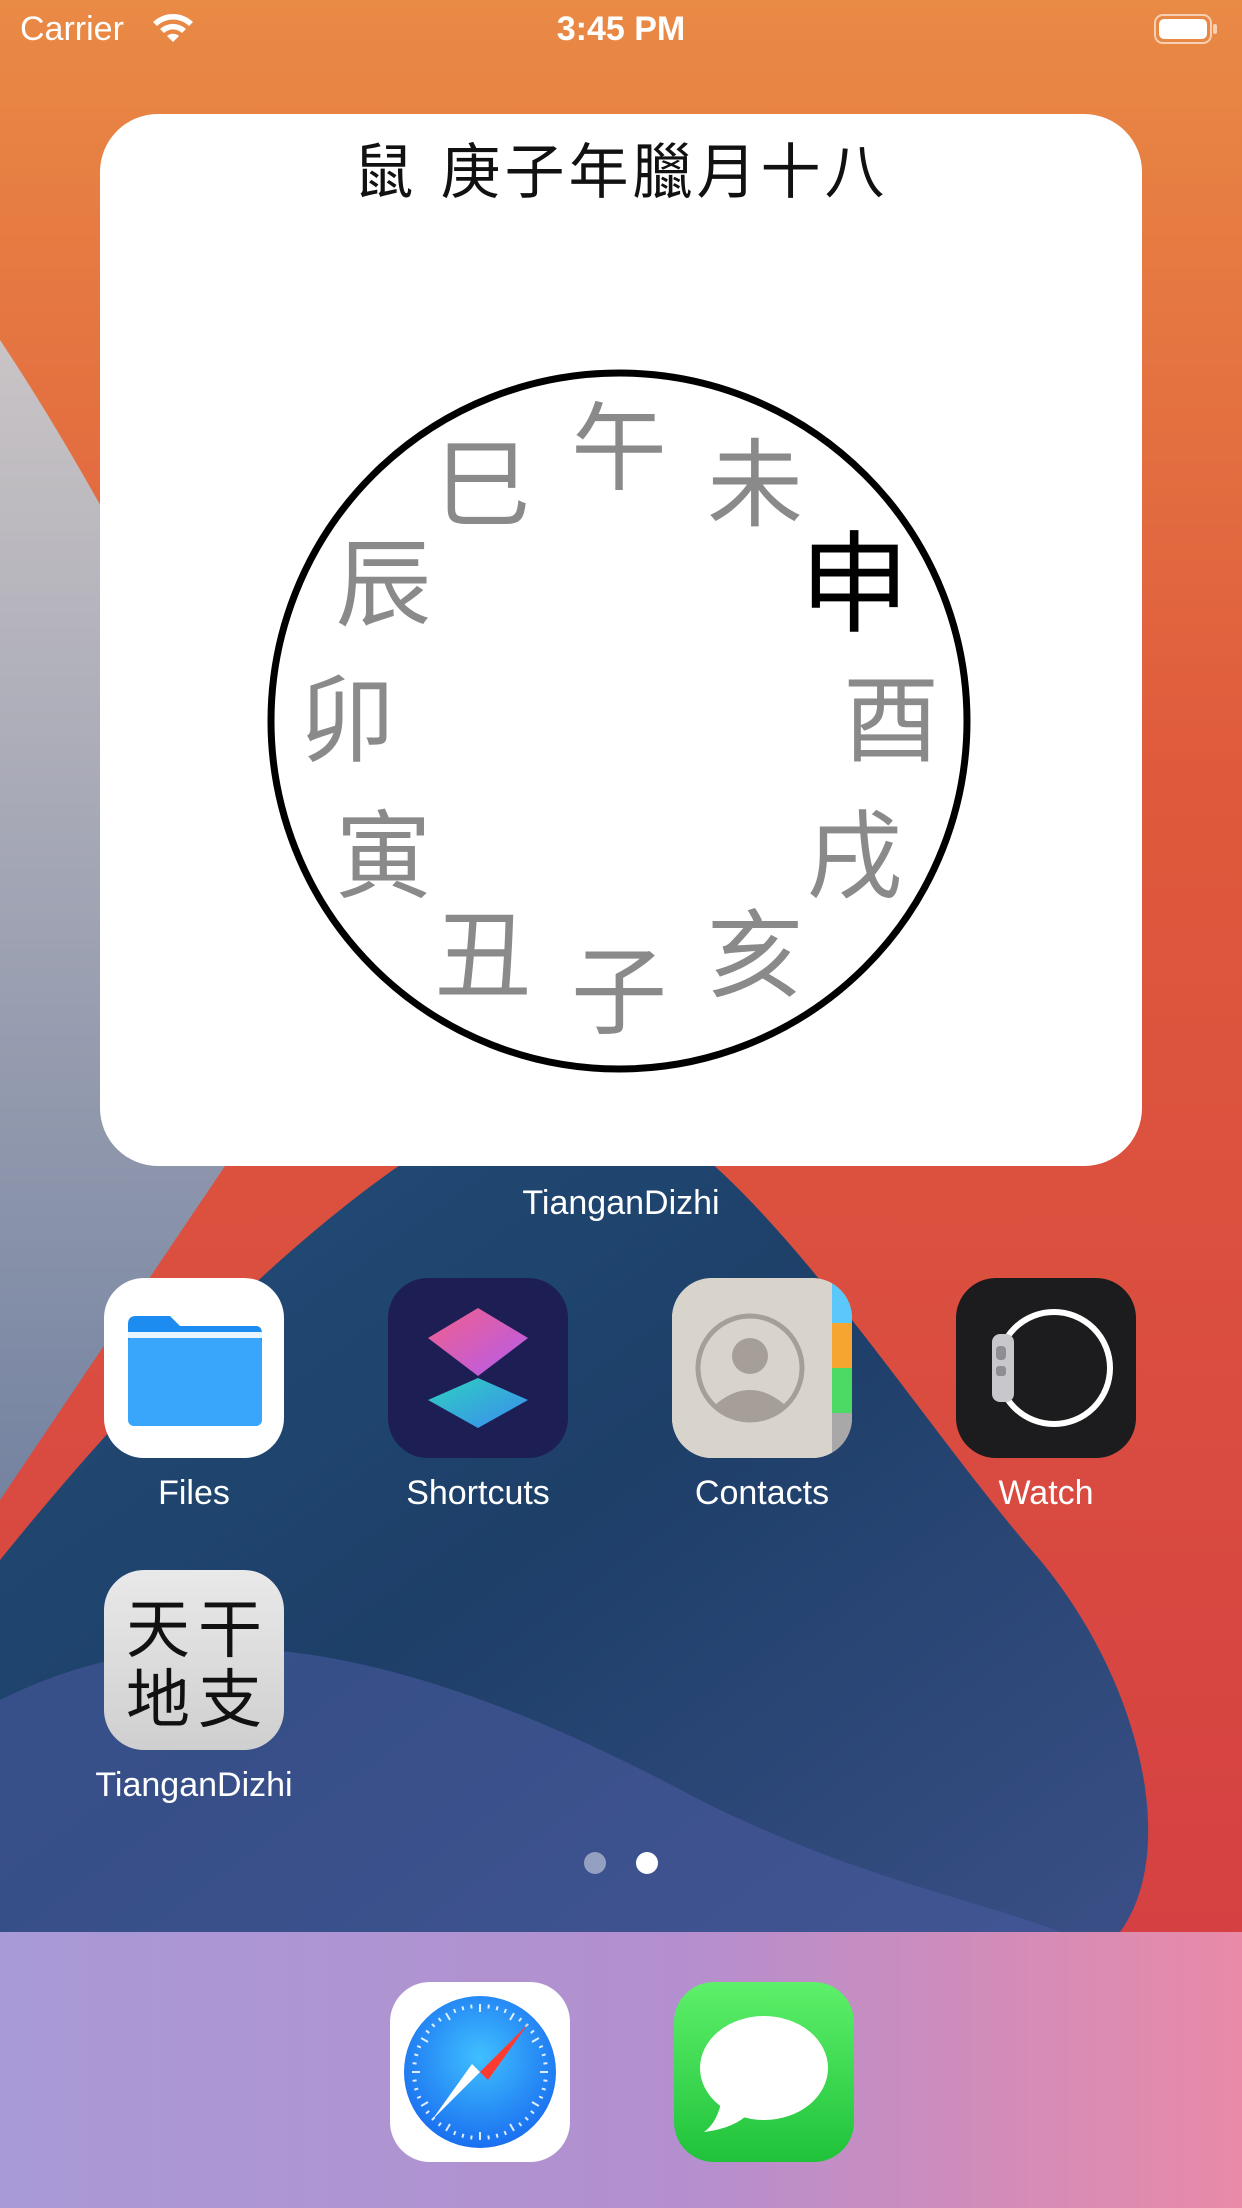  I want to click on tiangandizhi-icon: 天 干 地 支, so click(194, 1660).